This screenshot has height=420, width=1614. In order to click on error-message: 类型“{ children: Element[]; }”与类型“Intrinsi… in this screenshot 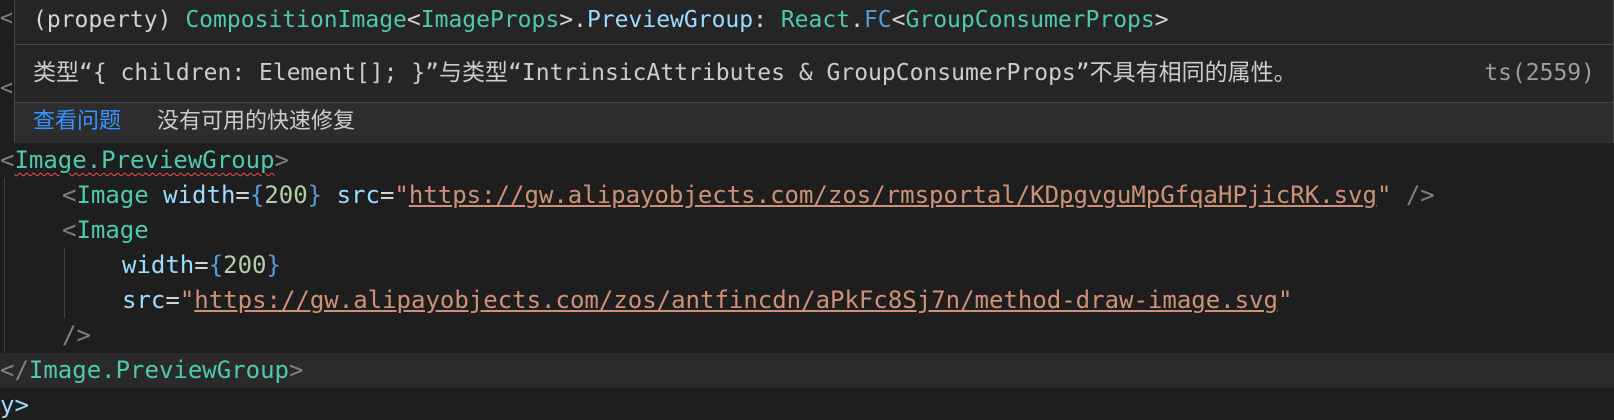, I will do `click(665, 73)`.